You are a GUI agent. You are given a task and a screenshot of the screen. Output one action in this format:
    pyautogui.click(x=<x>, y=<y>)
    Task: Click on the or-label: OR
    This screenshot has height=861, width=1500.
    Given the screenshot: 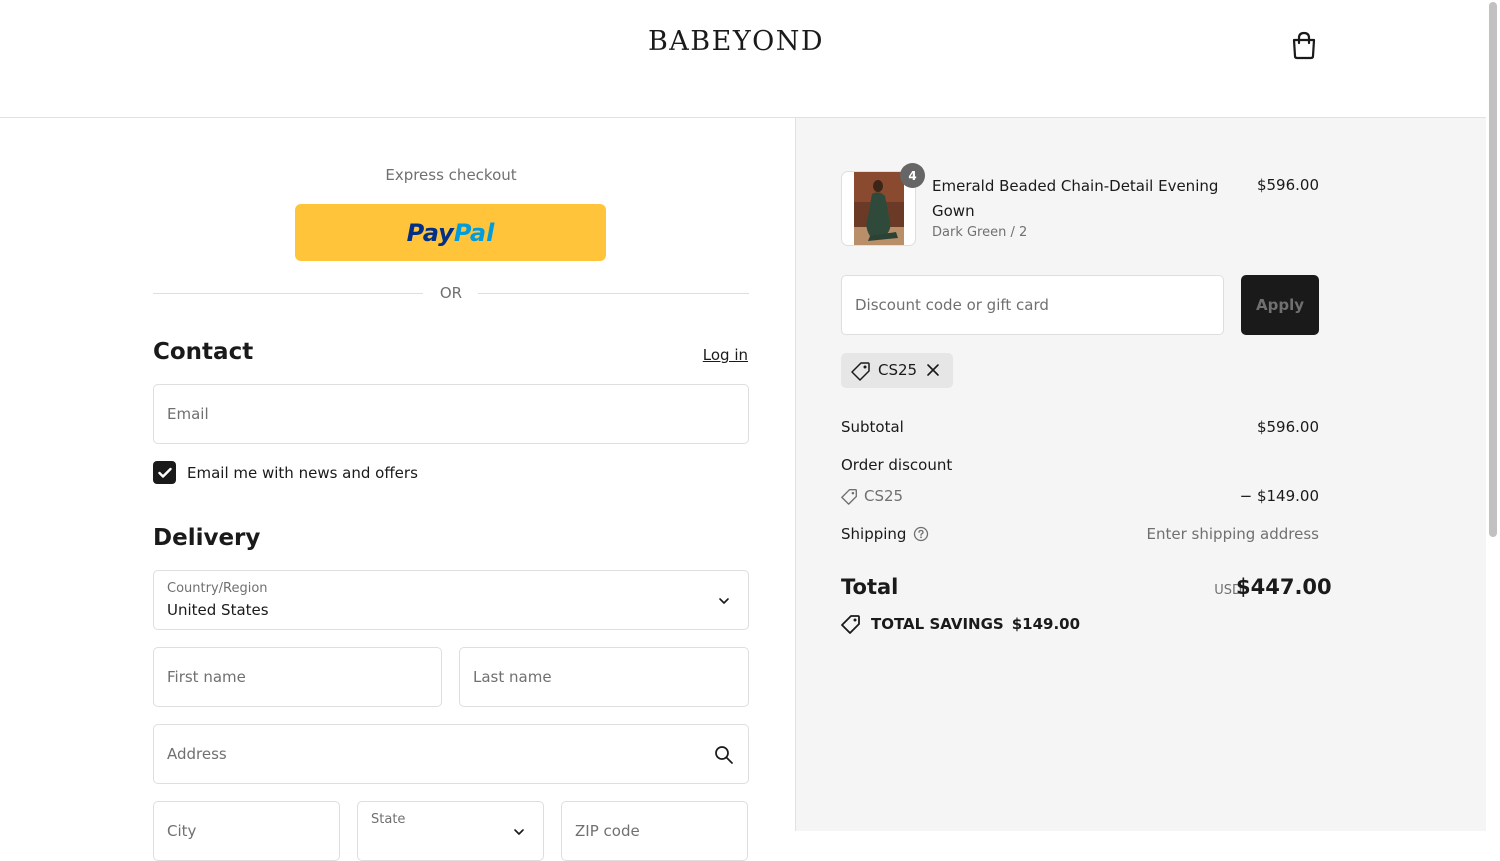 What is the action you would take?
    pyautogui.click(x=451, y=293)
    